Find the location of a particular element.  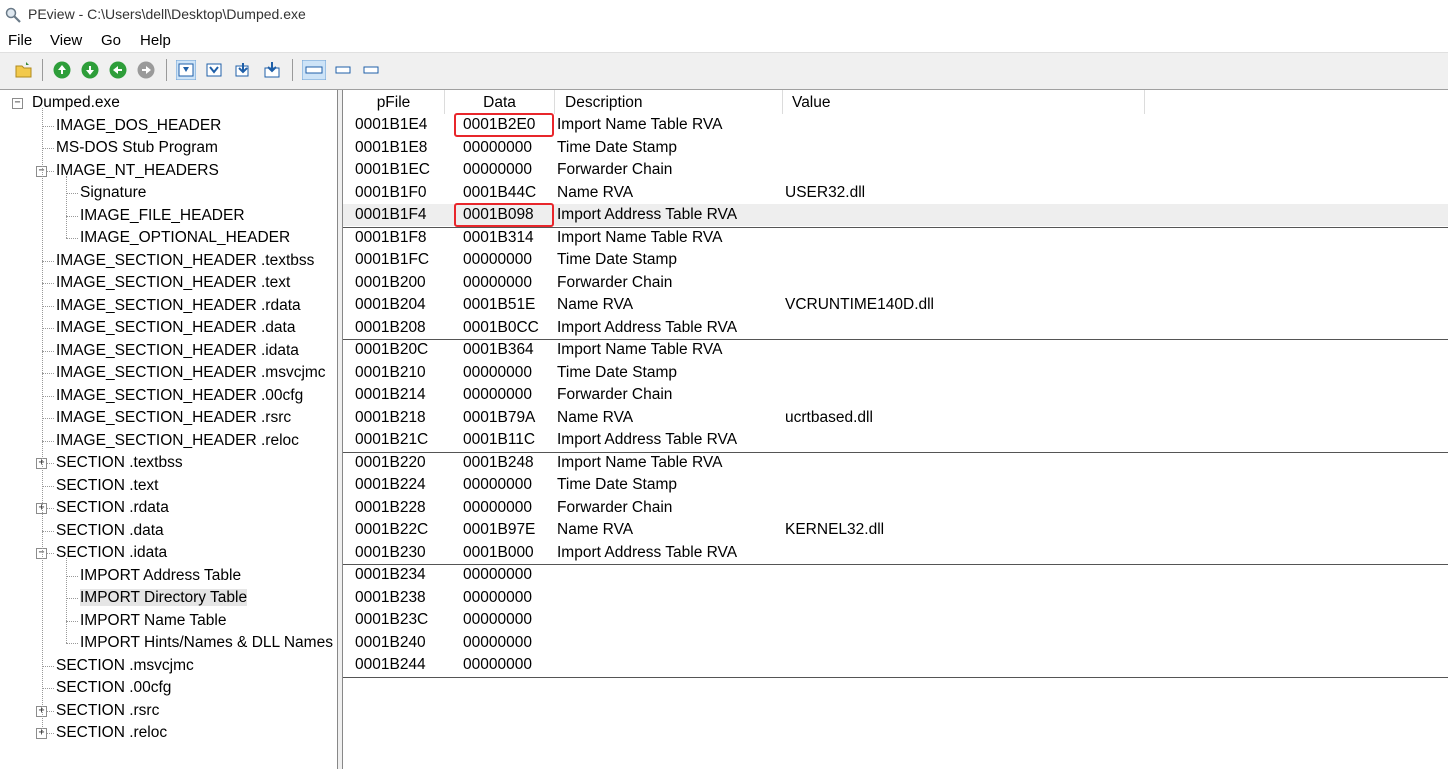

table-row: 0001B218 0001B79A Name RVA ucrtbased.dll is located at coordinates (895, 418).